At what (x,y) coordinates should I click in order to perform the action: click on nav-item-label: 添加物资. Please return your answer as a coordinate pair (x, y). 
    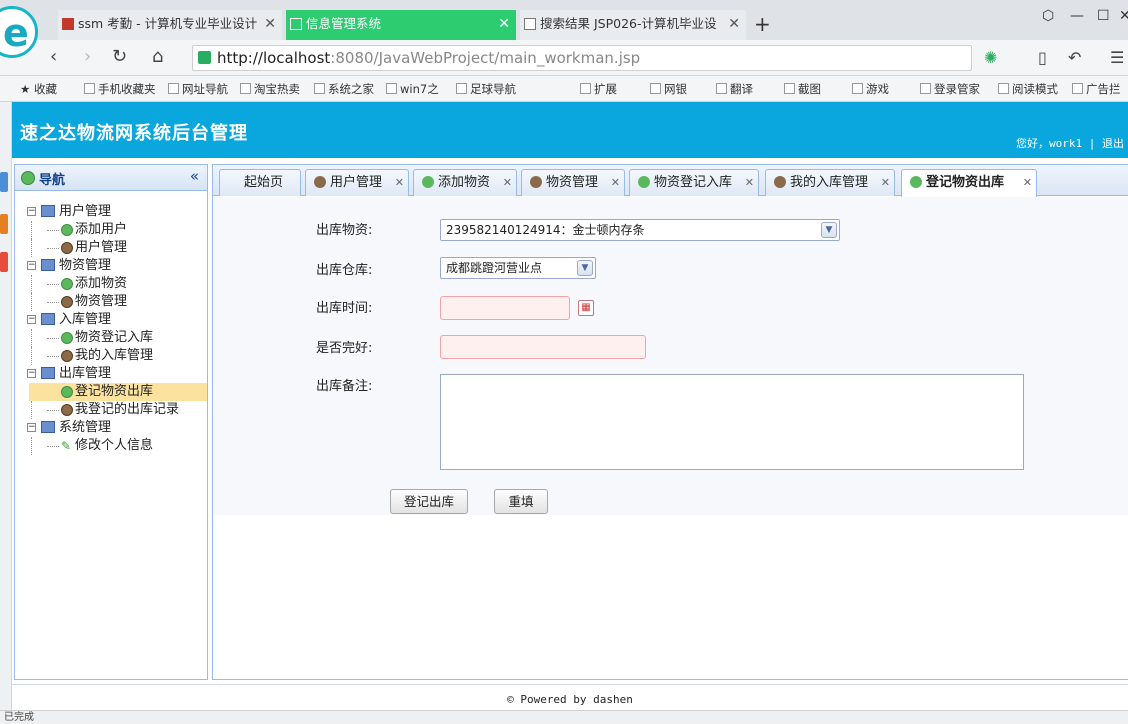
    Looking at the image, I should click on (101, 283).